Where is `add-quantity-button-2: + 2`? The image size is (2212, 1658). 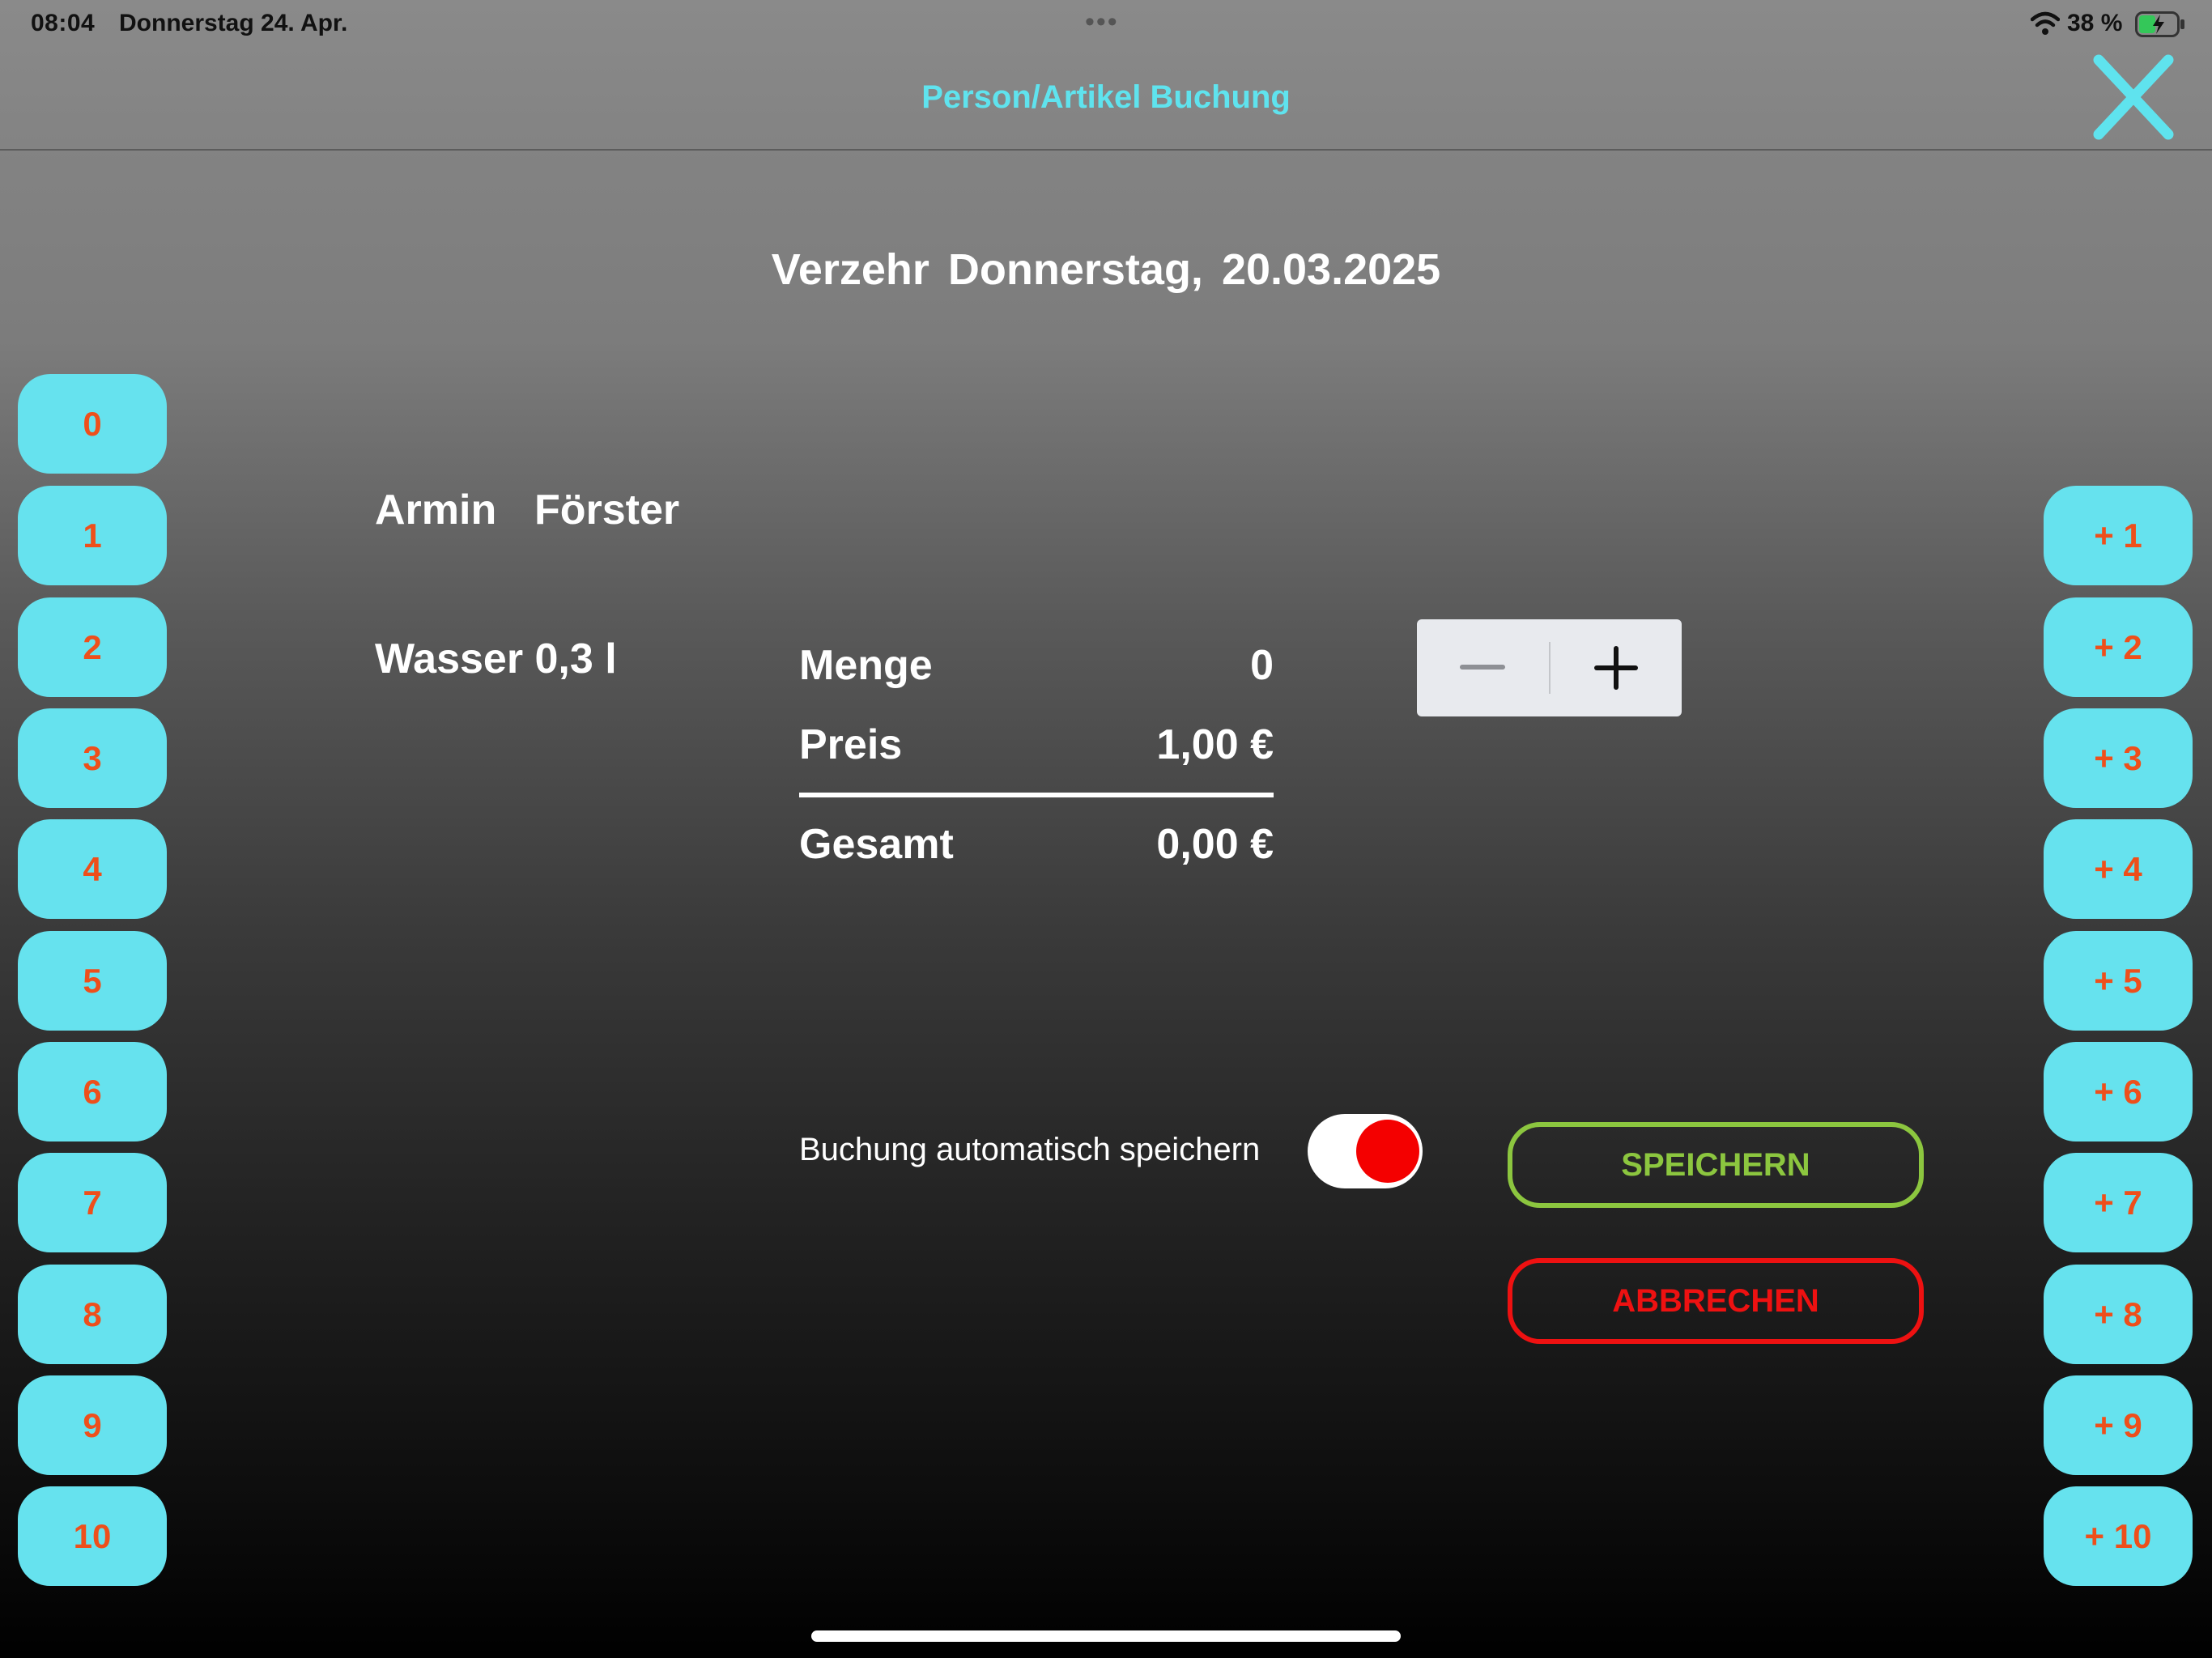
add-quantity-button-2: + 2 is located at coordinates (2118, 647).